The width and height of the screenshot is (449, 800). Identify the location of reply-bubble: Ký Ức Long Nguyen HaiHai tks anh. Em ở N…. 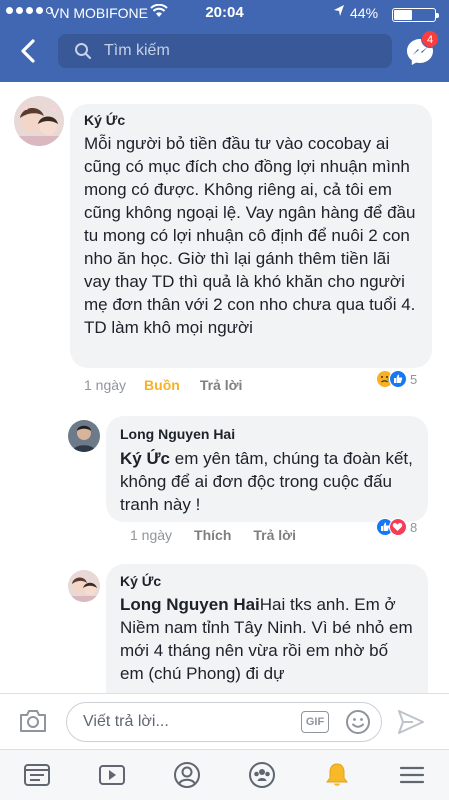
(267, 639).